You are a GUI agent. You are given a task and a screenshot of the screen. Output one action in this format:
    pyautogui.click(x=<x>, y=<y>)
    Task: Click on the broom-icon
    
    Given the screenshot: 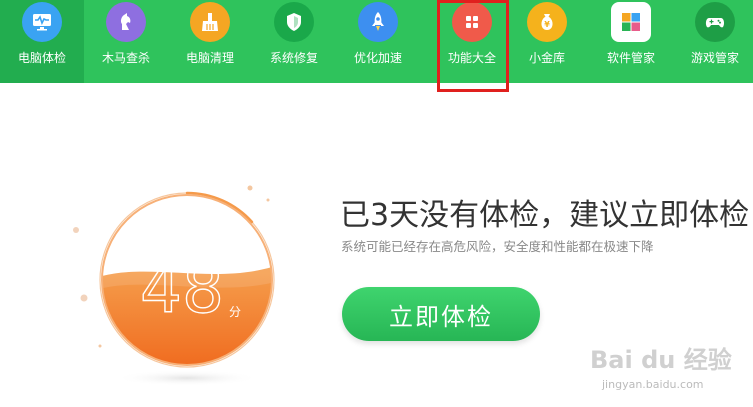 What is the action you would take?
    pyautogui.click(x=210, y=22)
    